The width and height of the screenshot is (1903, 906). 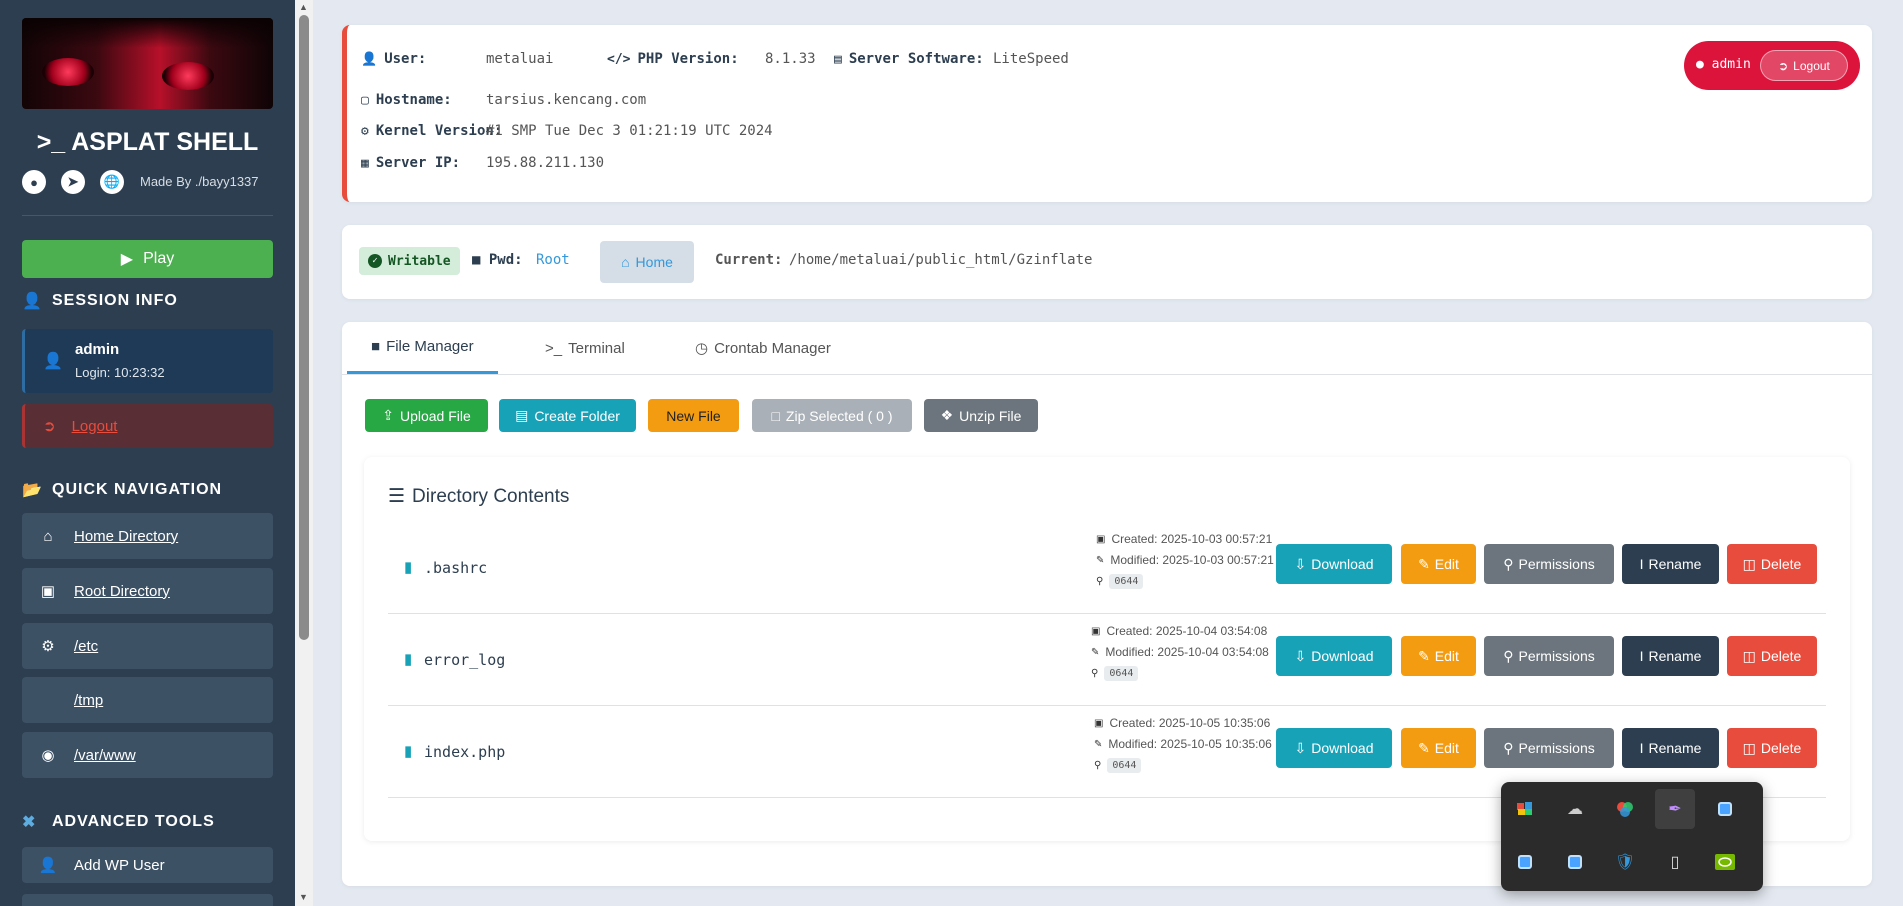 I want to click on create-folder-button: ▤ Create Folder, so click(x=567, y=415).